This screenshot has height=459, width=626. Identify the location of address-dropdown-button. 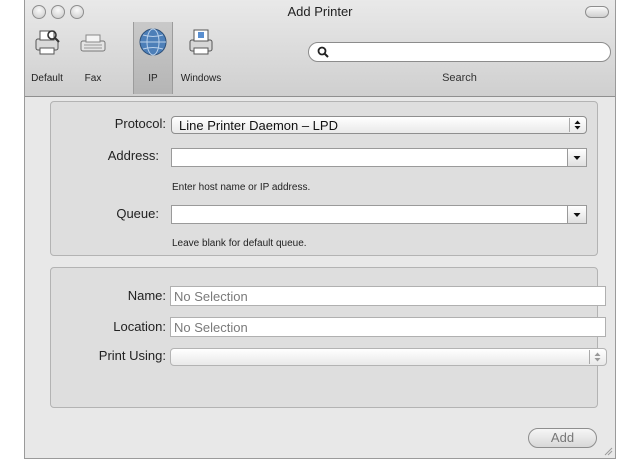
(576, 157).